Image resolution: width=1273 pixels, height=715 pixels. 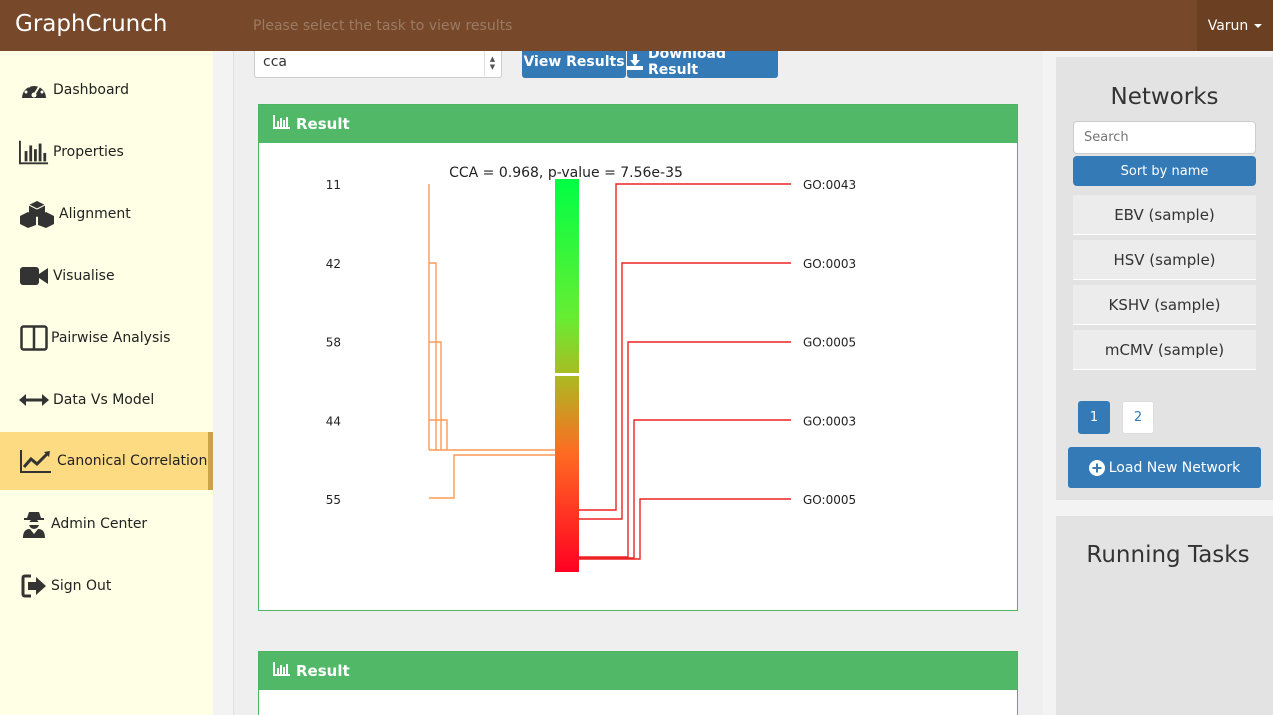 What do you see at coordinates (91, 90) in the screenshot?
I see `sidebar-item-label: Dashboard` at bounding box center [91, 90].